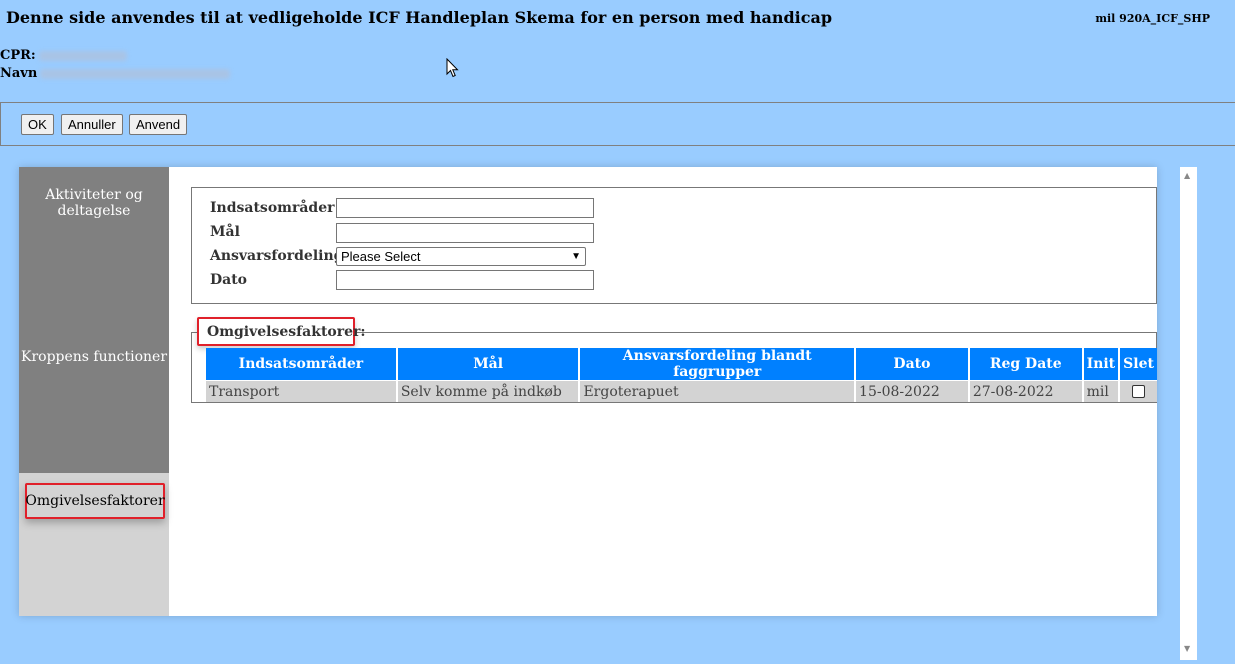  I want to click on mouse-cursor-icon, so click(452, 68).